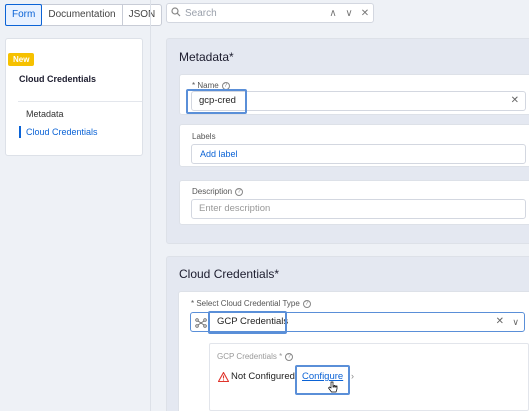  I want to click on active-indicator, so click(20, 132).